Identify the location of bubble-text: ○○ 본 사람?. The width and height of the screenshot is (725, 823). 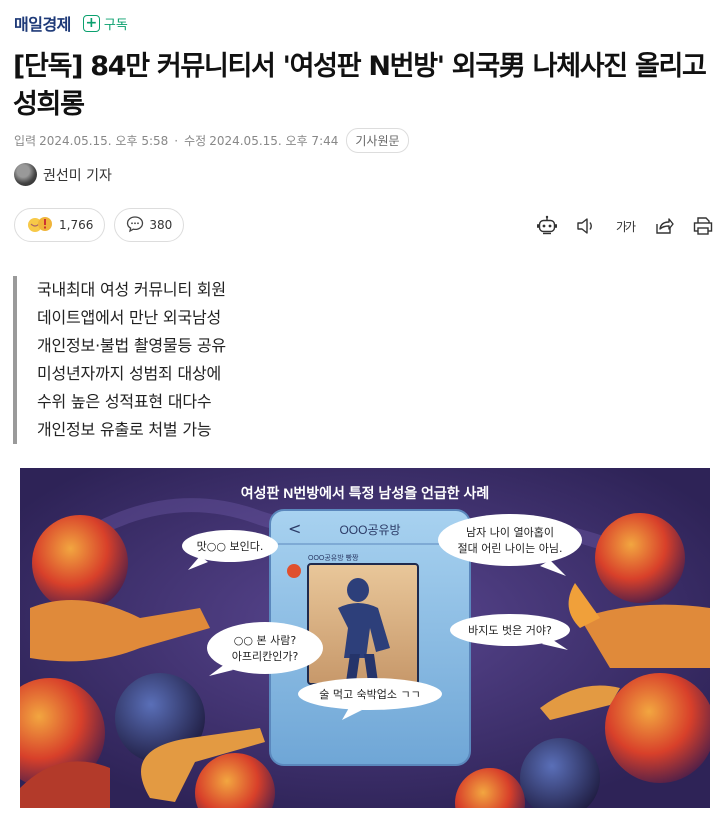
(265, 640).